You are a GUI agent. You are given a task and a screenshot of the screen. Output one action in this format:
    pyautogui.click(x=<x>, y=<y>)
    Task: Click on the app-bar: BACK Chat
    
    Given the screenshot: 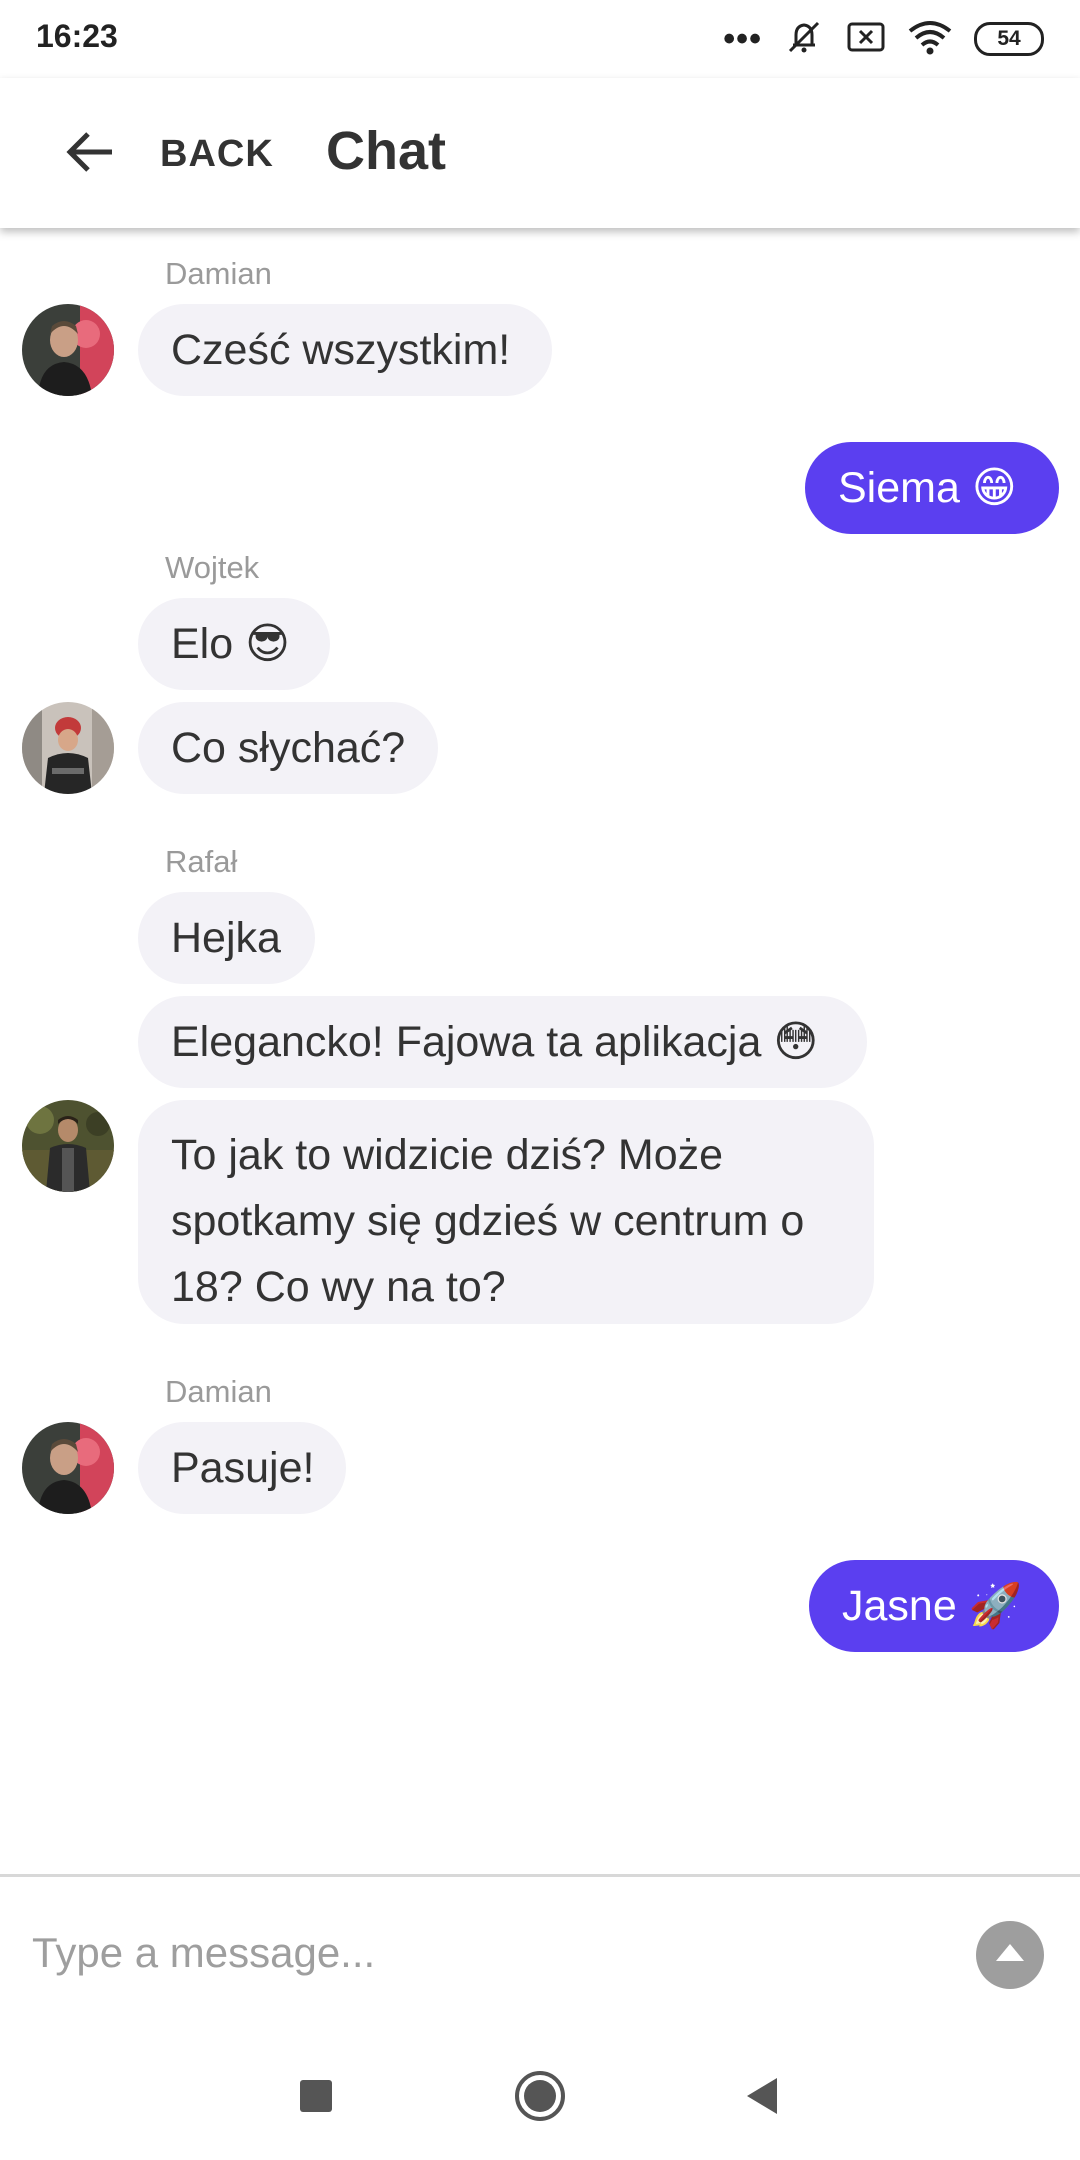 What is the action you would take?
    pyautogui.click(x=540, y=153)
    